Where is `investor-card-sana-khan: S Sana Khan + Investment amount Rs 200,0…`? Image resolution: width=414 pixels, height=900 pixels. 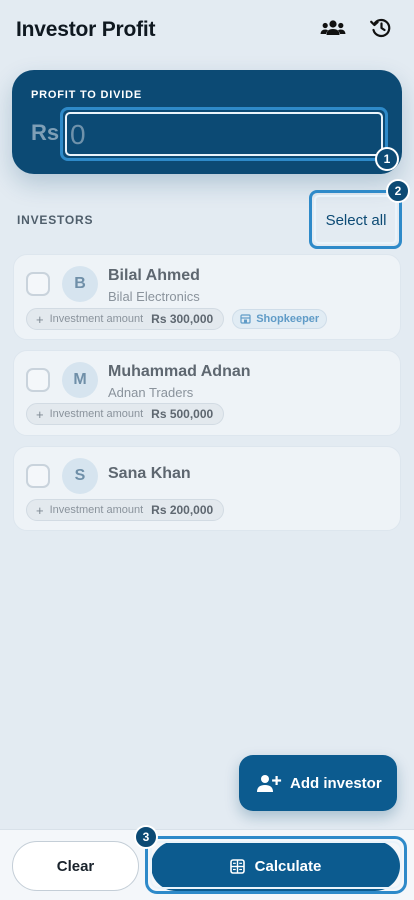 investor-card-sana-khan: S Sana Khan + Investment amount Rs 200,0… is located at coordinates (207, 488).